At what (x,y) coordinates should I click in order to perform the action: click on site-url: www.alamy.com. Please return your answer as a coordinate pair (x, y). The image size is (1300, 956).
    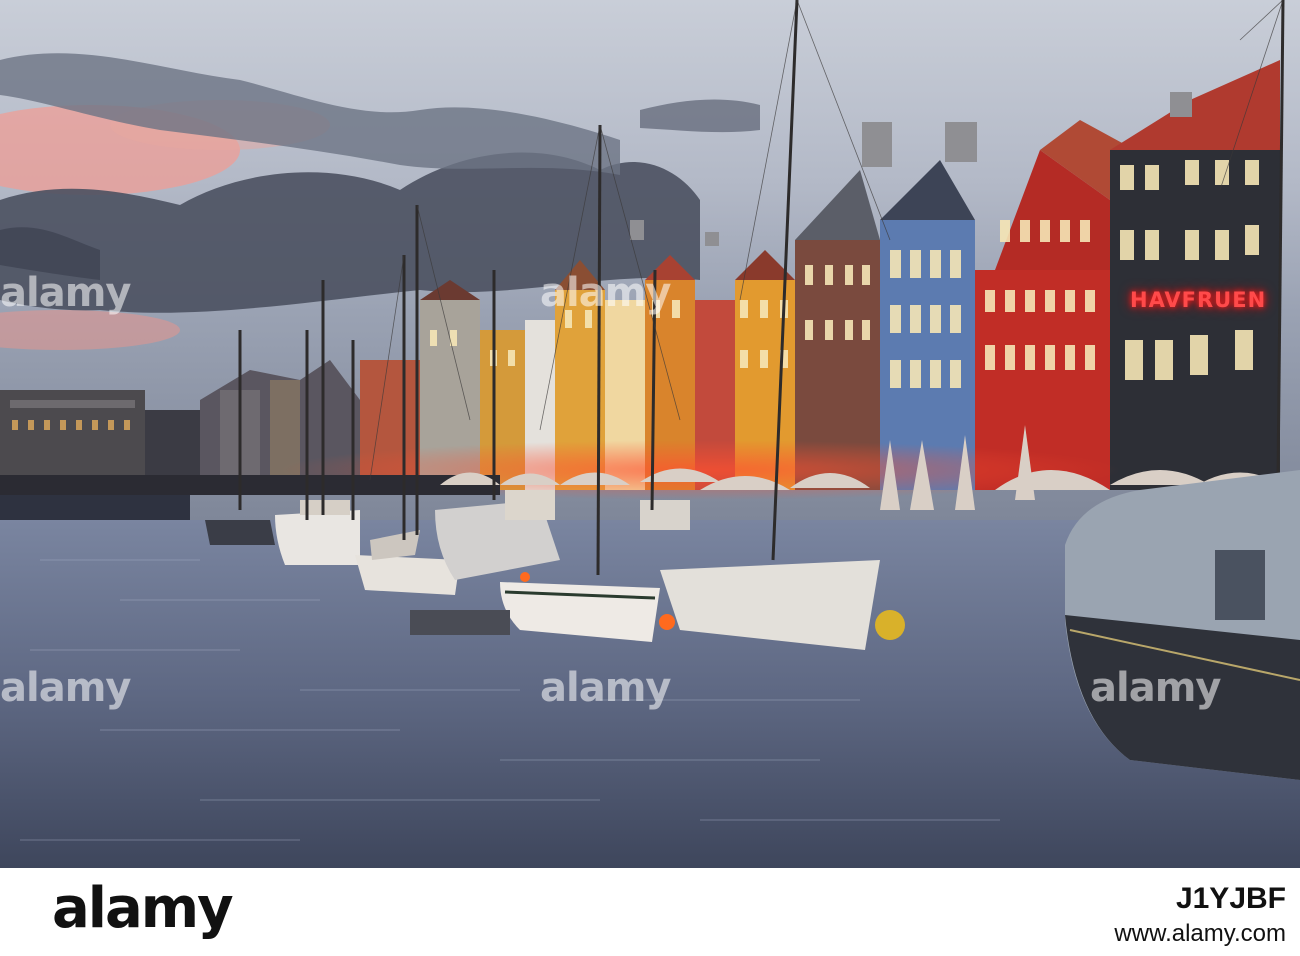
    Looking at the image, I should click on (1200, 934).